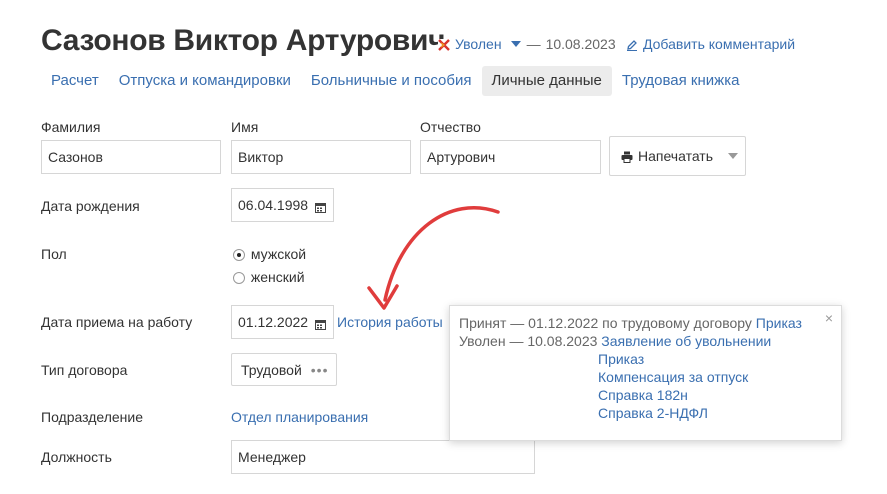 This screenshot has width=887, height=494. Describe the element at coordinates (75, 81) in the screenshot. I see `tab-payroll: Расчет` at that location.